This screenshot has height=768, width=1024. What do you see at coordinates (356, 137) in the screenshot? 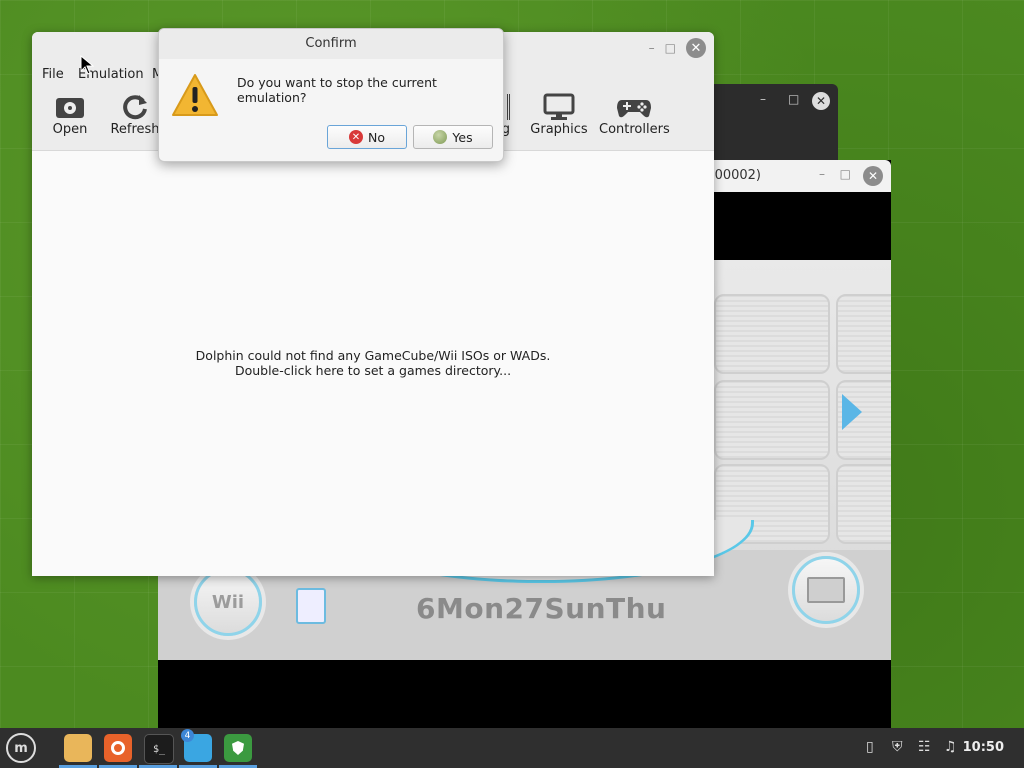
I see `cancel-icon: ✕` at bounding box center [356, 137].